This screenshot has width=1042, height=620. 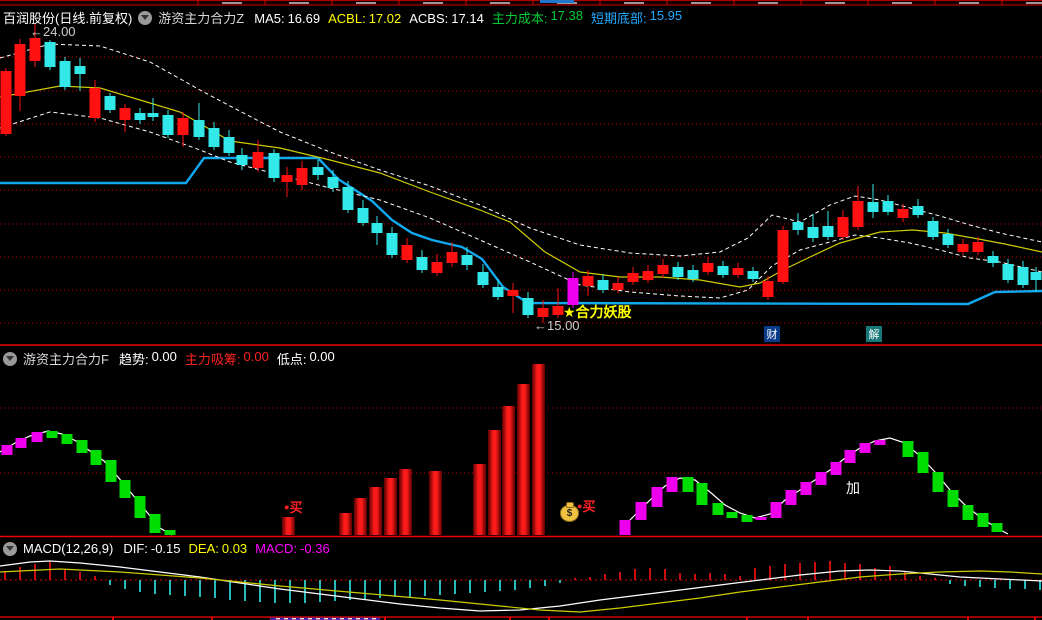 What do you see at coordinates (68, 548) in the screenshot?
I see `indicator-name: MACD(12,26,9)` at bounding box center [68, 548].